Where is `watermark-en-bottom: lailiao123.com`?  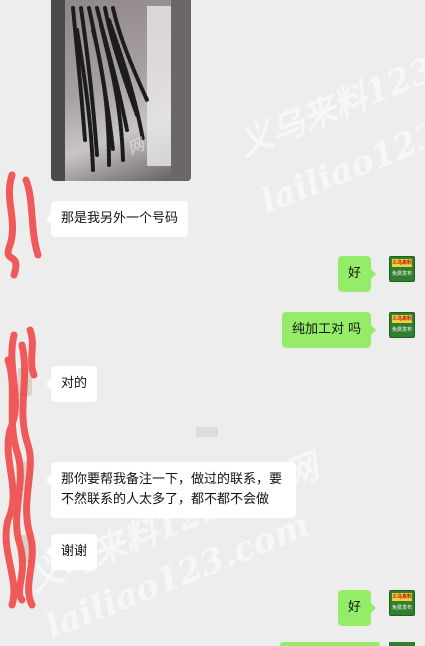 watermark-en-bottom: lailiao123.com is located at coordinates (178, 575).